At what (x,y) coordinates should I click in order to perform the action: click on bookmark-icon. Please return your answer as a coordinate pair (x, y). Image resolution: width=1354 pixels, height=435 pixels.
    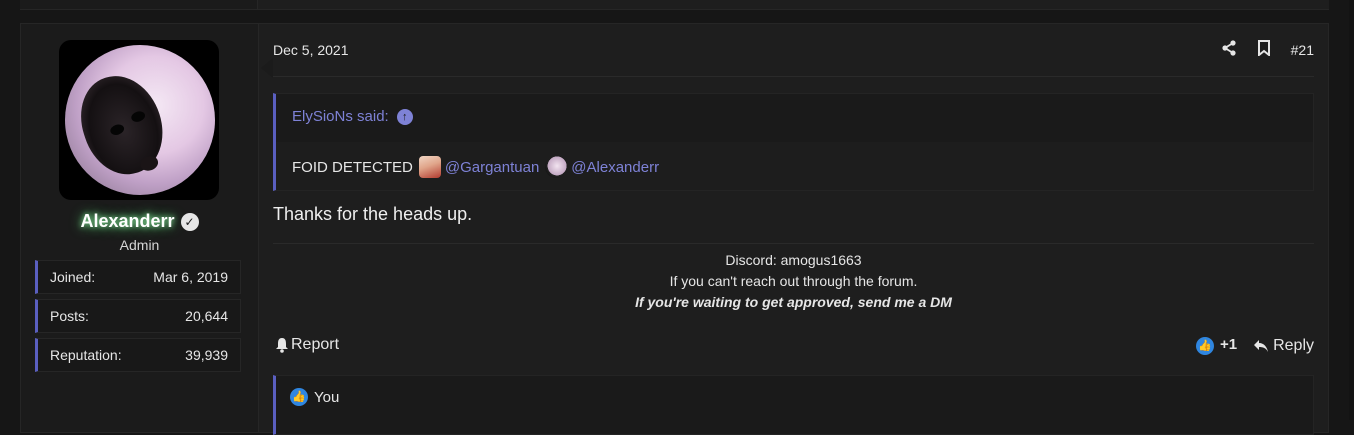
    Looking at the image, I should click on (1264, 49).